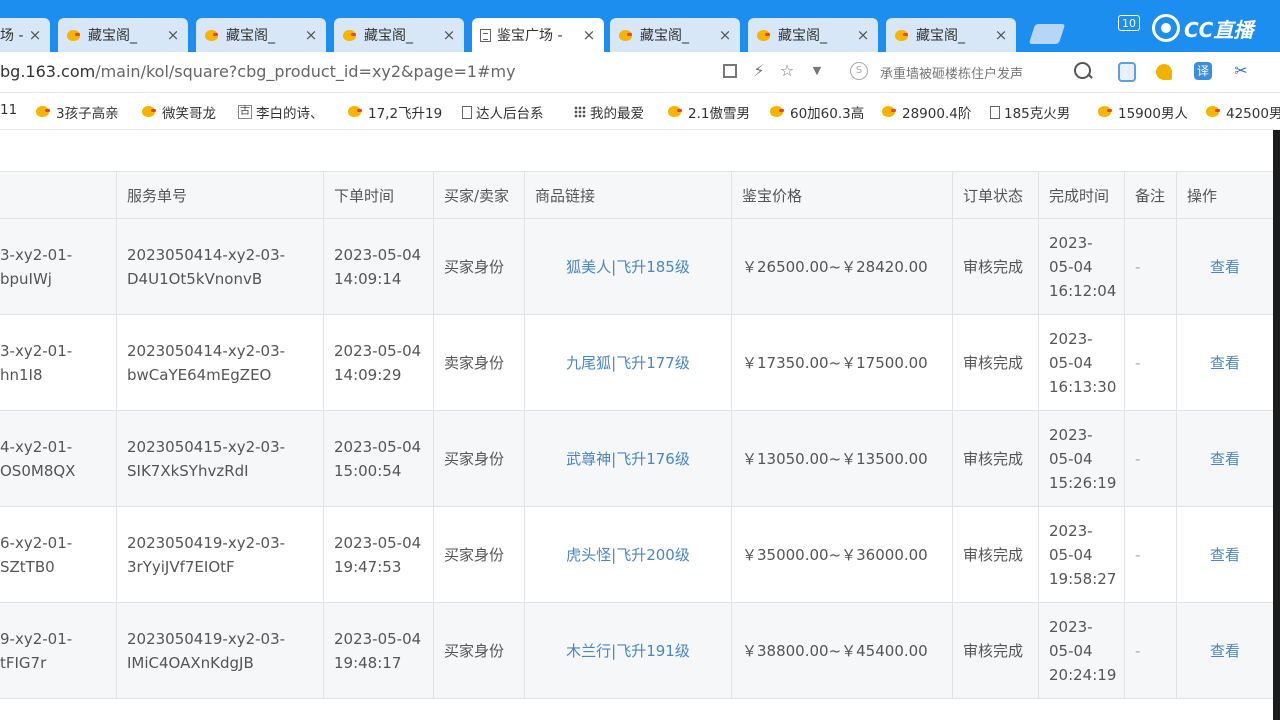 Image resolution: width=1280 pixels, height=720 pixels. Describe the element at coordinates (759, 71) in the screenshot. I see `lightning-icon: ⚡` at that location.